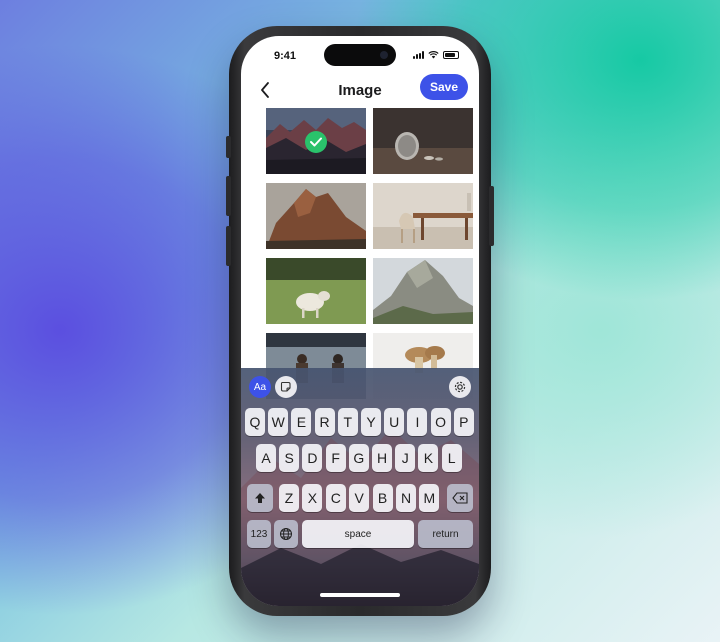 This screenshot has height=642, width=720. What do you see at coordinates (228, 246) in the screenshot?
I see `volume-down-button` at bounding box center [228, 246].